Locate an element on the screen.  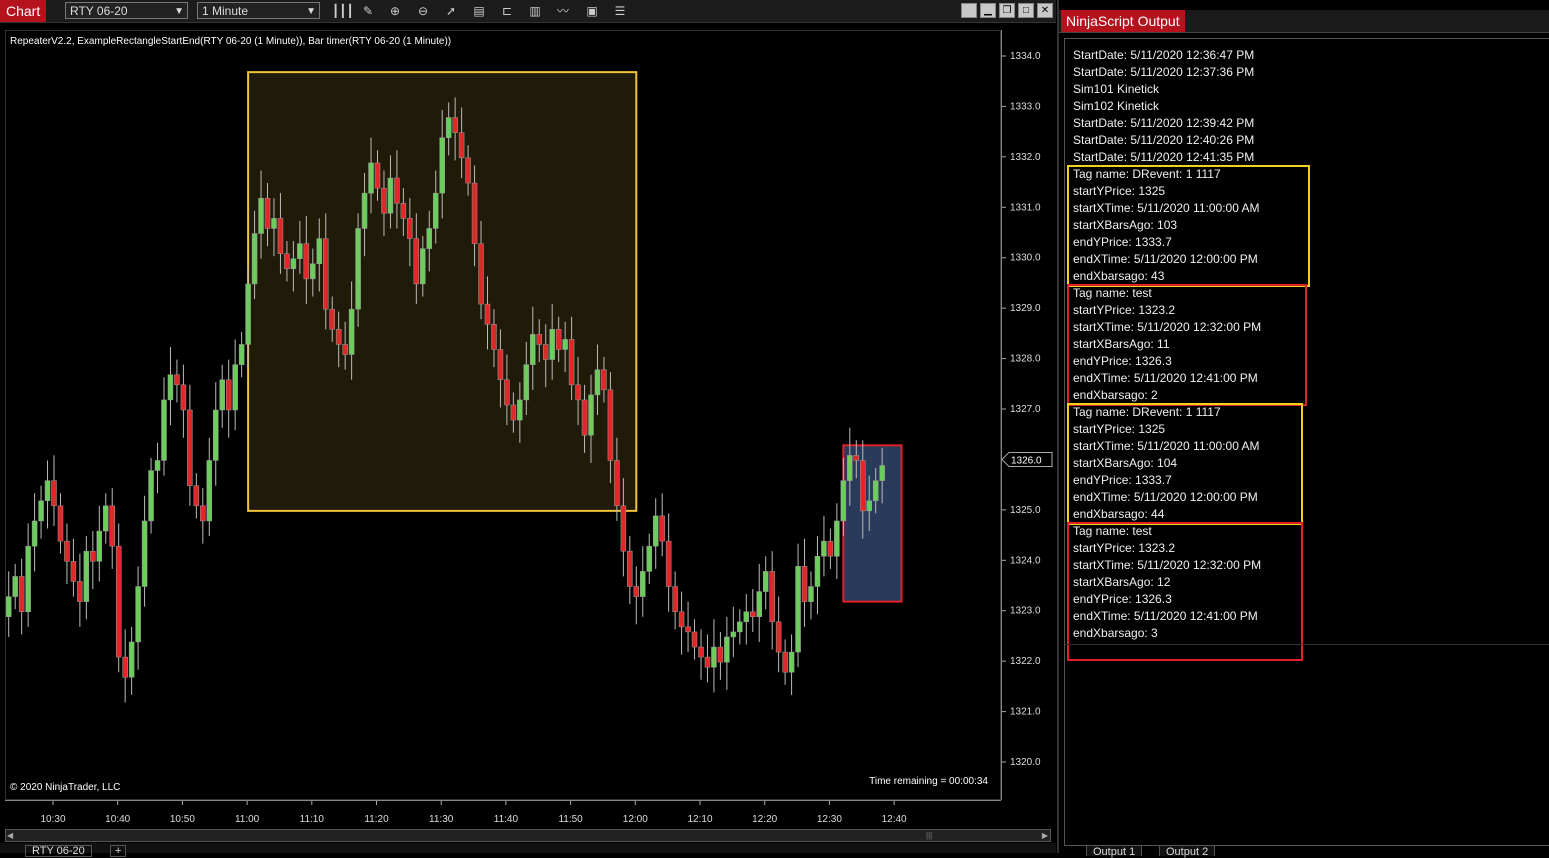
indicators-icon: ▥ is located at coordinates (535, 11).